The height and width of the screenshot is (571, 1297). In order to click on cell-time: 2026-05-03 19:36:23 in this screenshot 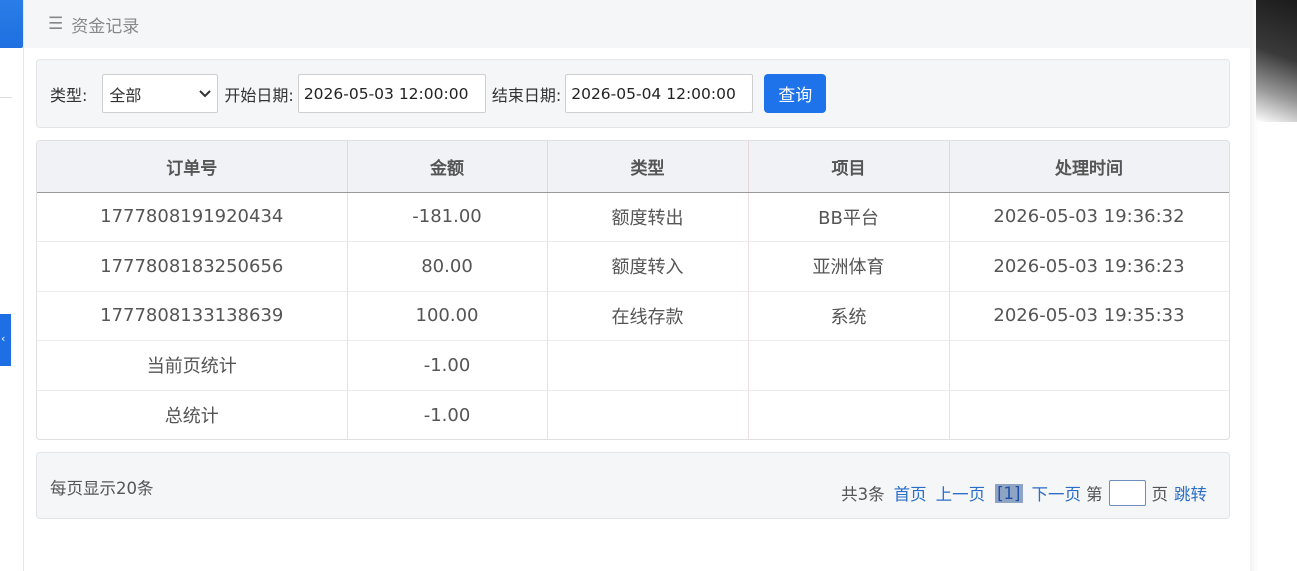, I will do `click(1089, 266)`.